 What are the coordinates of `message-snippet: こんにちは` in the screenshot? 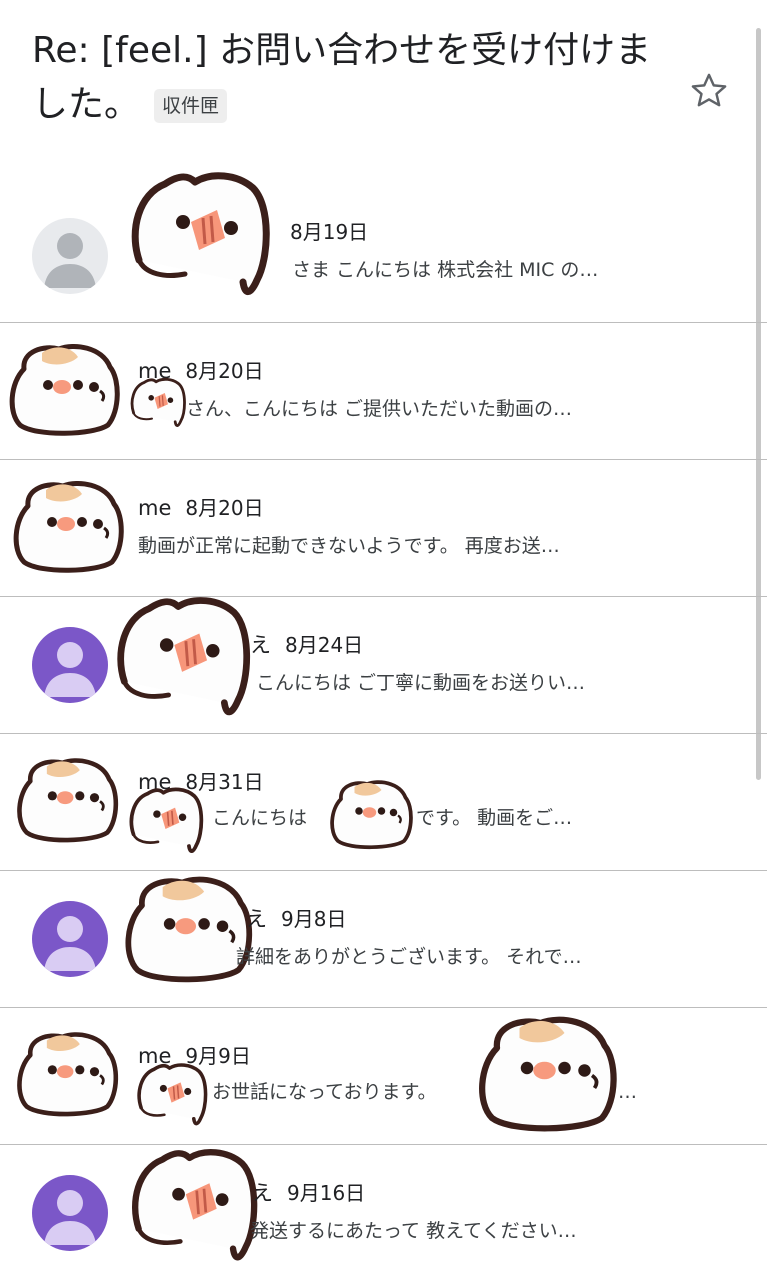 It's located at (260, 818).